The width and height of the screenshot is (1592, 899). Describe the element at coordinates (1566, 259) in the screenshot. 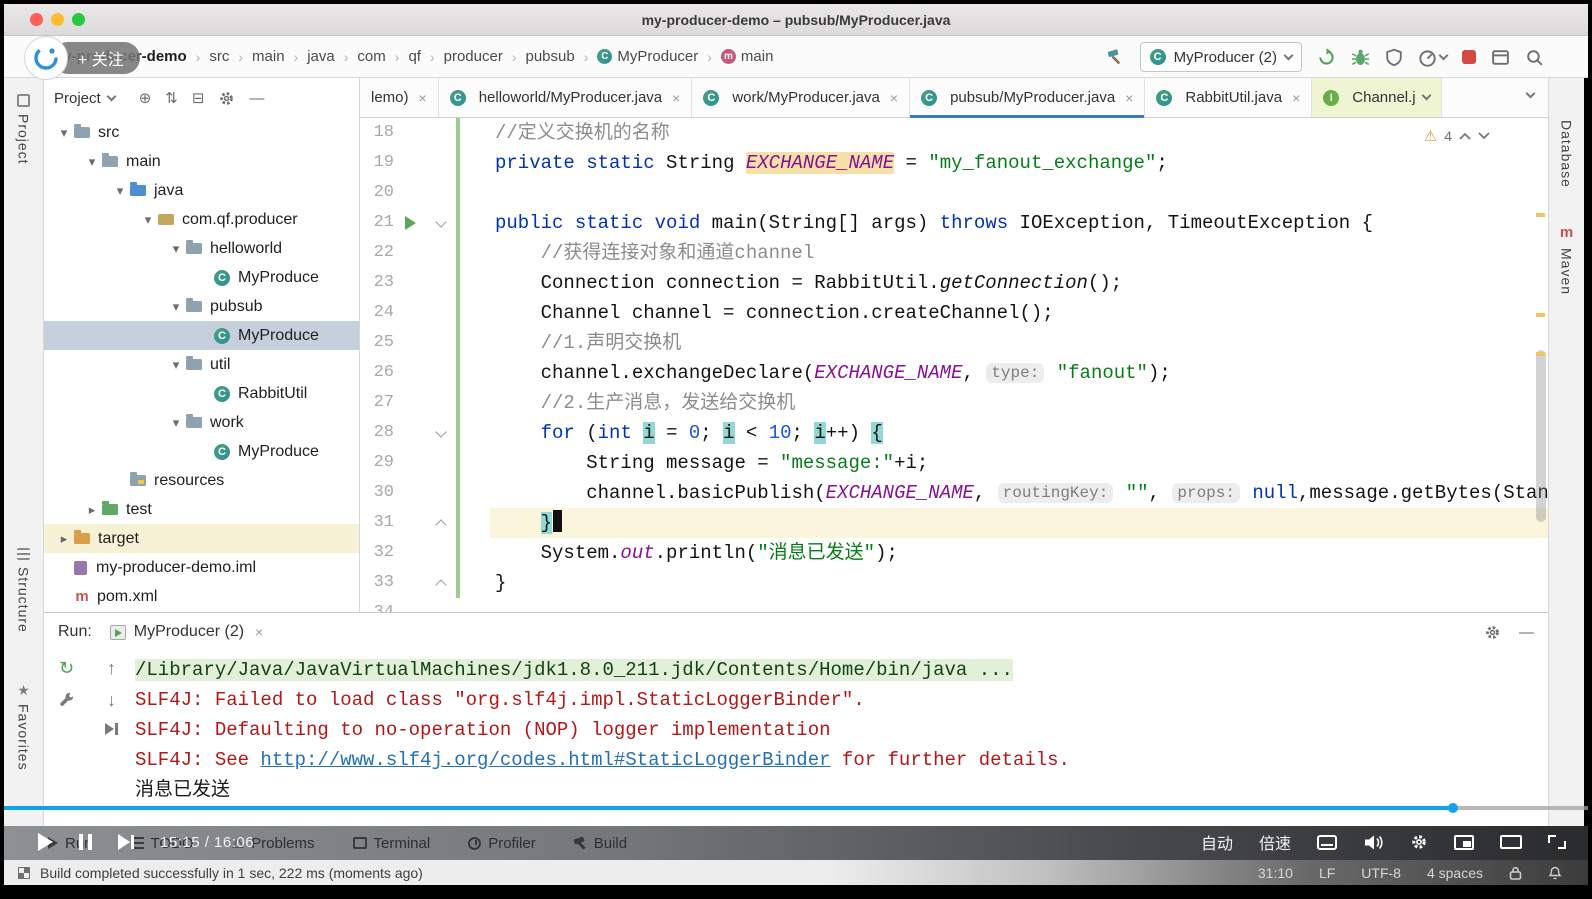

I see `toolwindow-button-maven: m Maven` at that location.